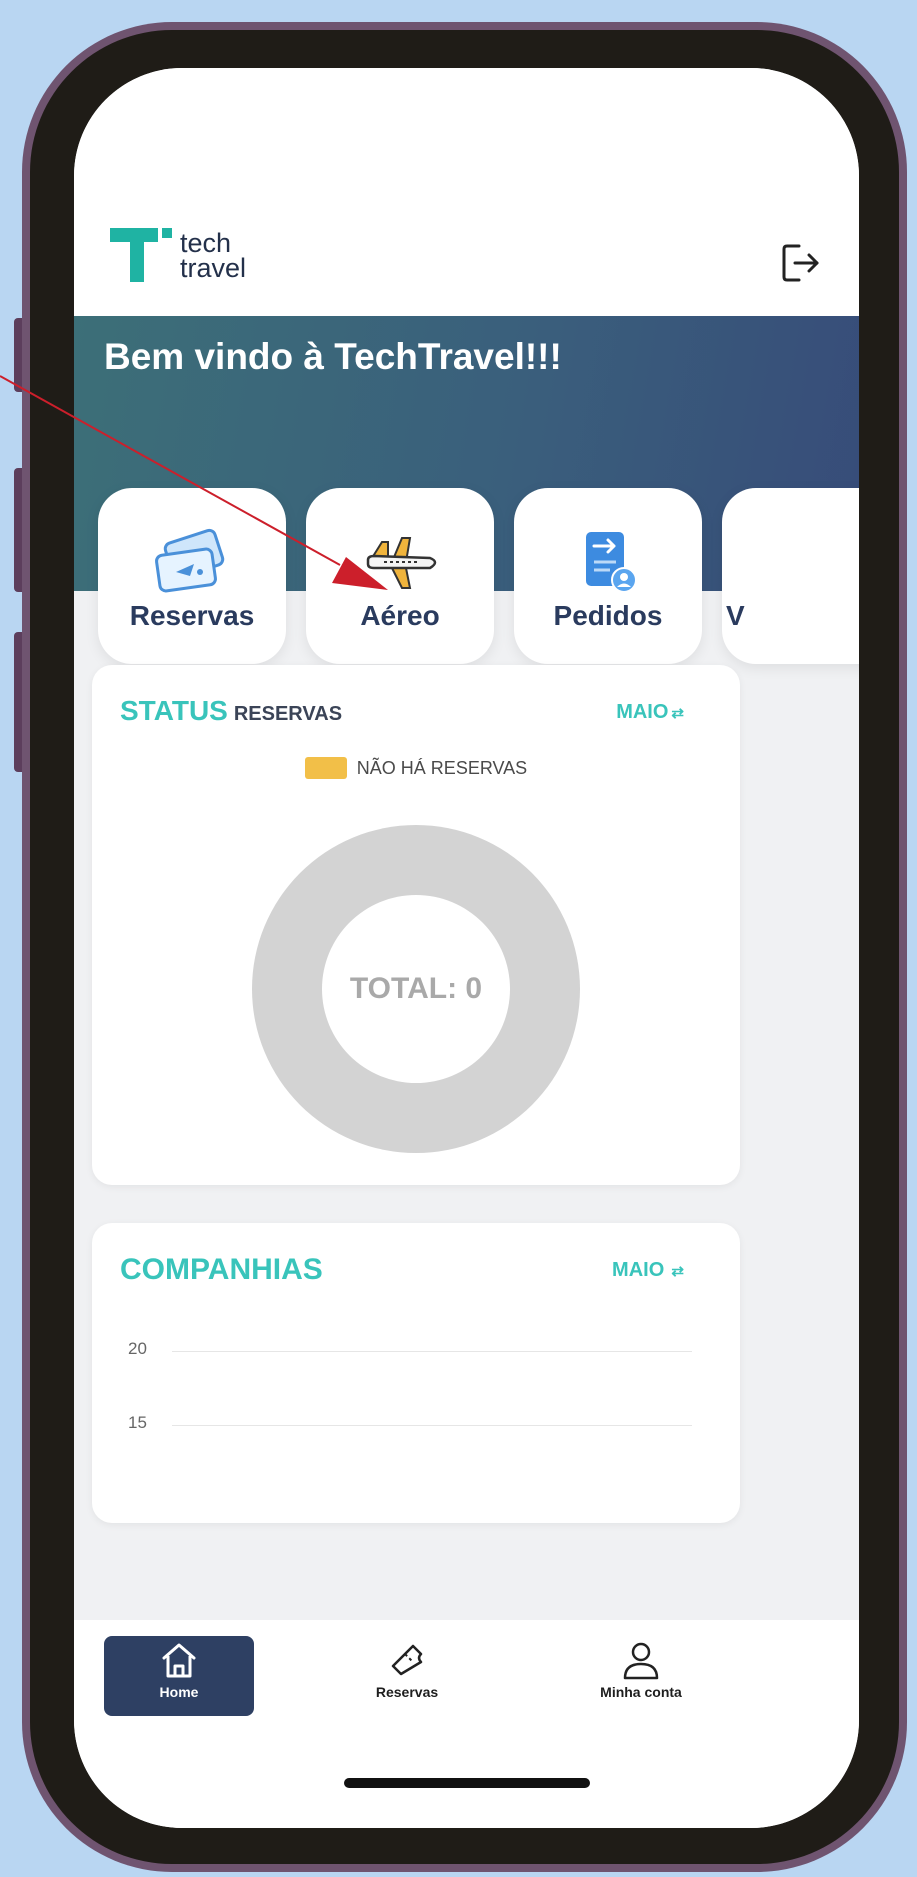 The height and width of the screenshot is (1877, 917). What do you see at coordinates (407, 1660) in the screenshot?
I see `ticket-icon` at bounding box center [407, 1660].